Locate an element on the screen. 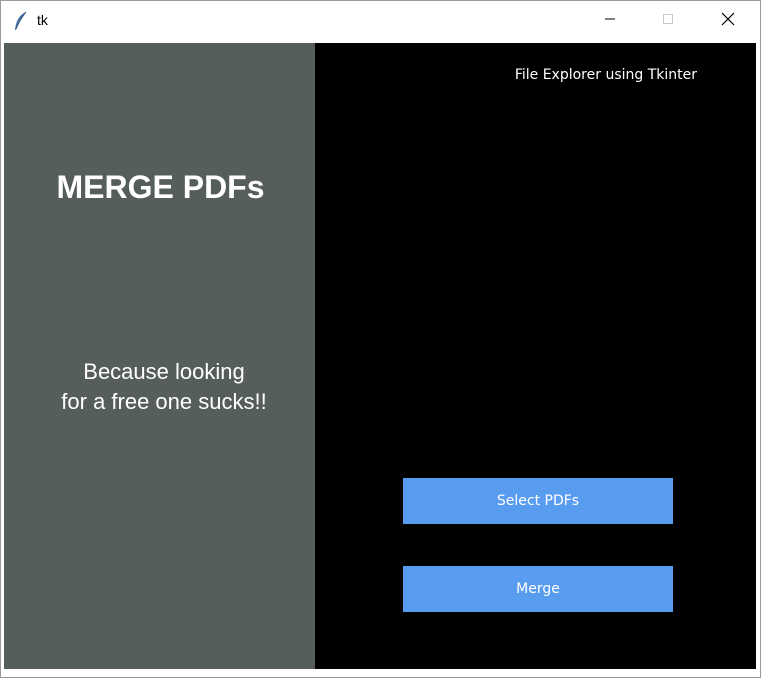  page-title: MERGE PDFs is located at coordinates (160, 187).